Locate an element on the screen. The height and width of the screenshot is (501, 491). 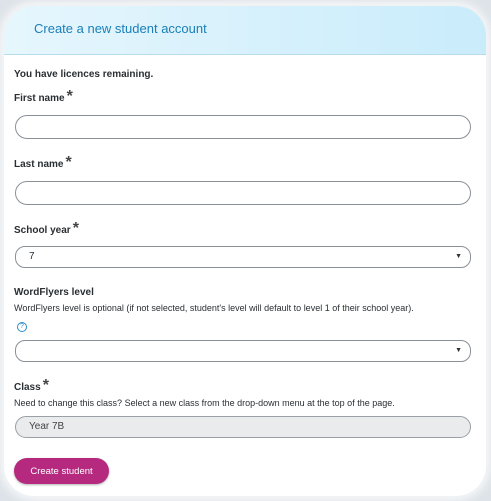
school-year-value: 7 is located at coordinates (32, 256).